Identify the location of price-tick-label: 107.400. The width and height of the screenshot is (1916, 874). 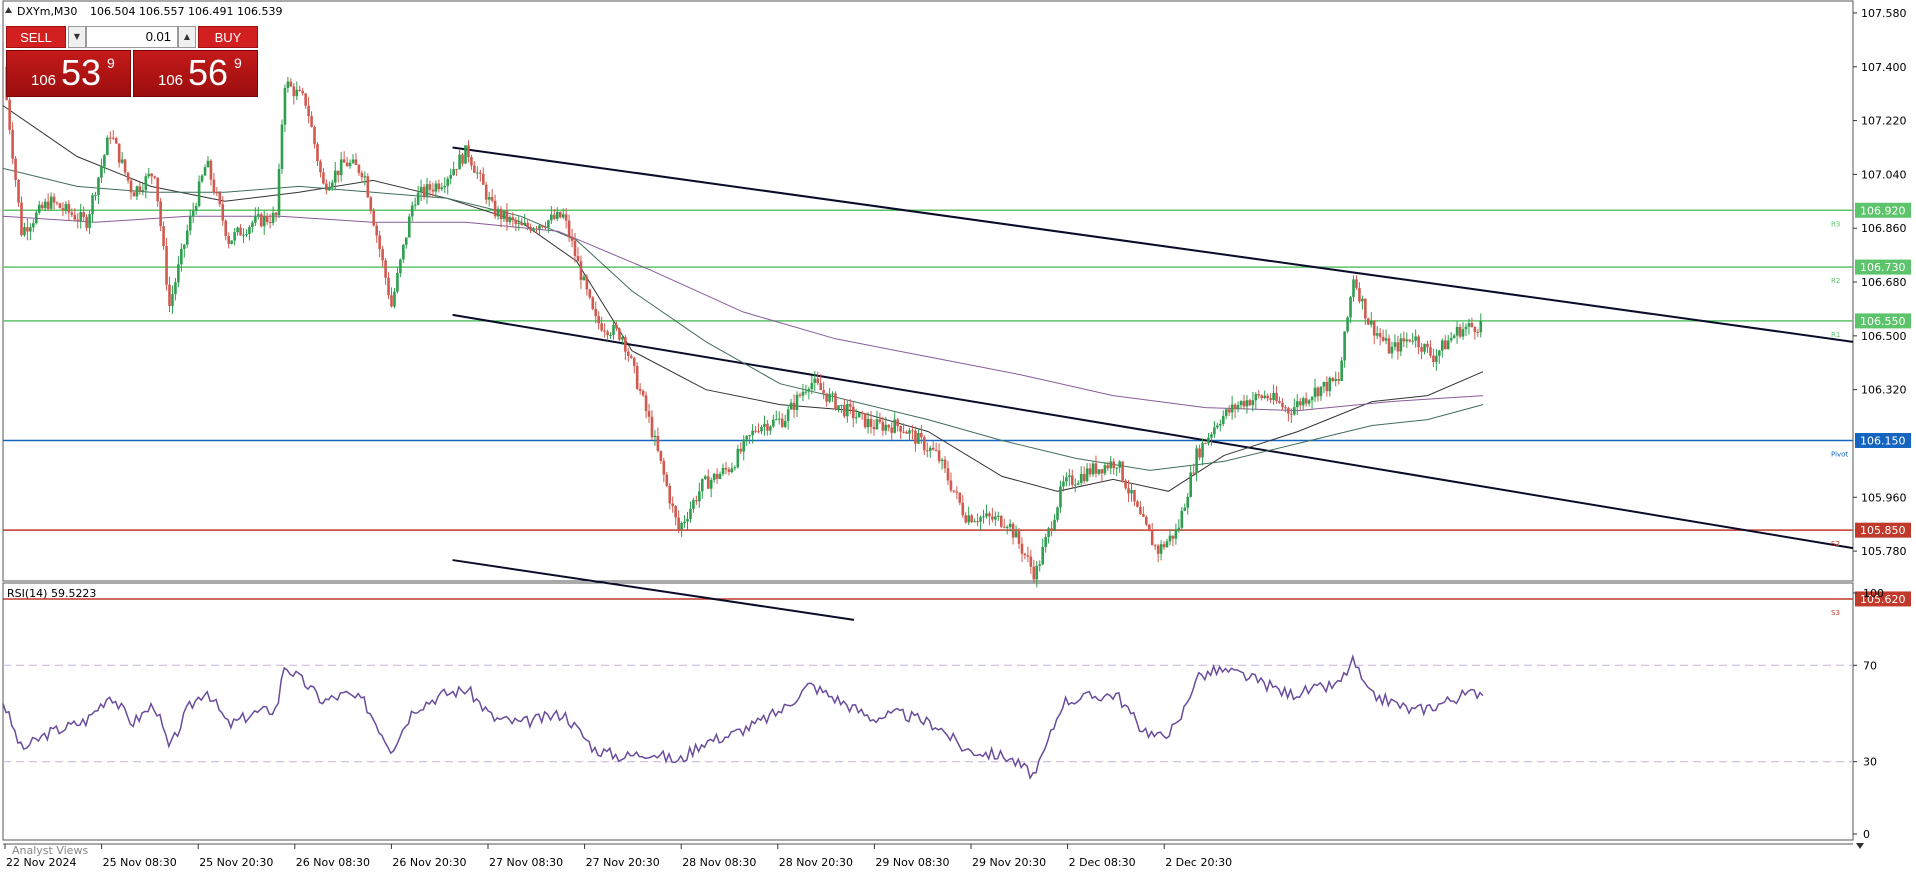
(1884, 67).